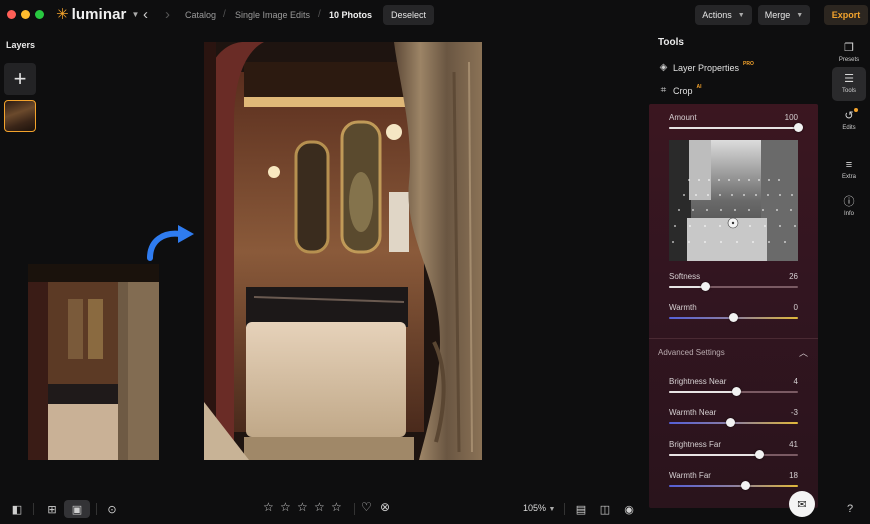  I want to click on single-view-icon: ▣, so click(77, 509).